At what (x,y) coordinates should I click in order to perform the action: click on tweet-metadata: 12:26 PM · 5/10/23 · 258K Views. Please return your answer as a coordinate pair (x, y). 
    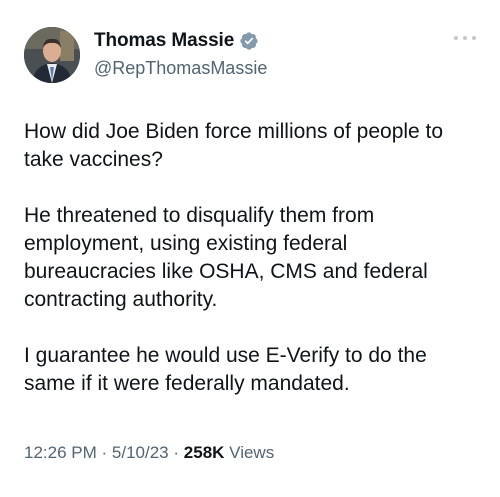
    Looking at the image, I should click on (149, 453).